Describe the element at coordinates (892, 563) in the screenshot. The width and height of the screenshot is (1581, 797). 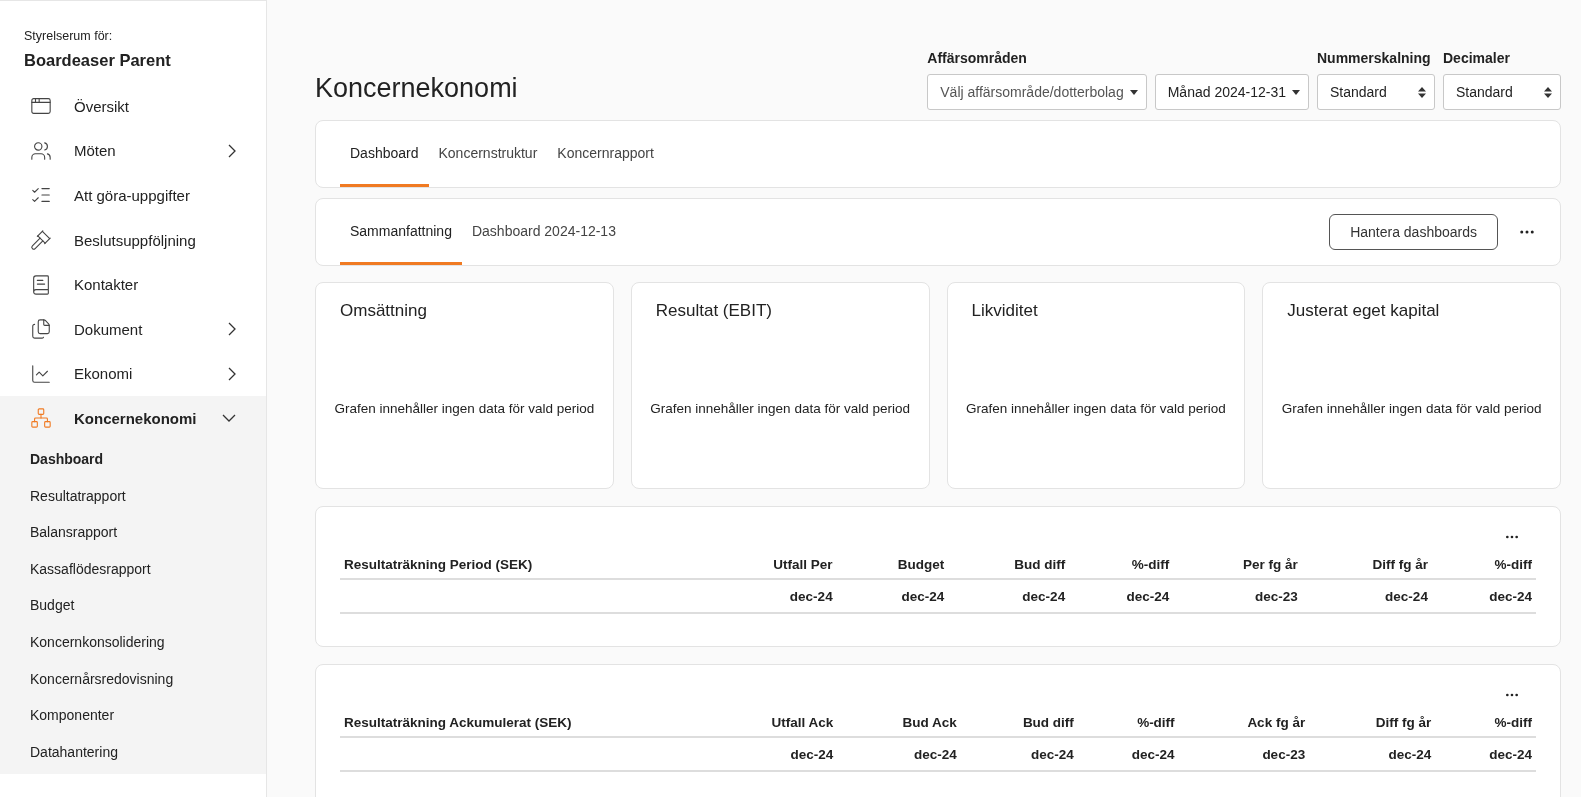
I see `column-header: Budget` at that location.